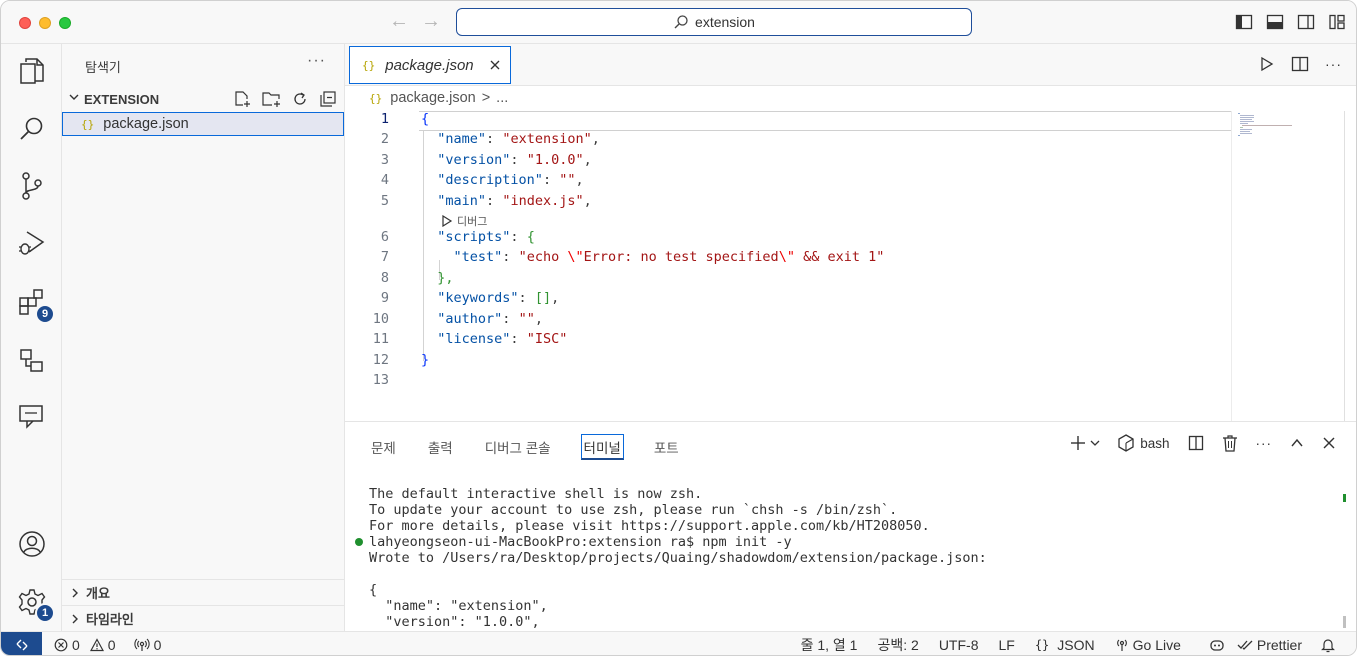 Image resolution: width=1357 pixels, height=656 pixels. What do you see at coordinates (300, 99) in the screenshot?
I see `refresh-icon` at bounding box center [300, 99].